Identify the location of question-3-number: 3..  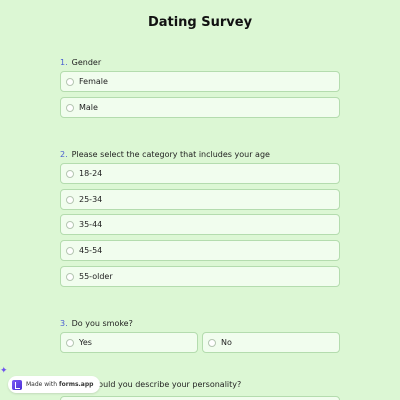
(64, 323).